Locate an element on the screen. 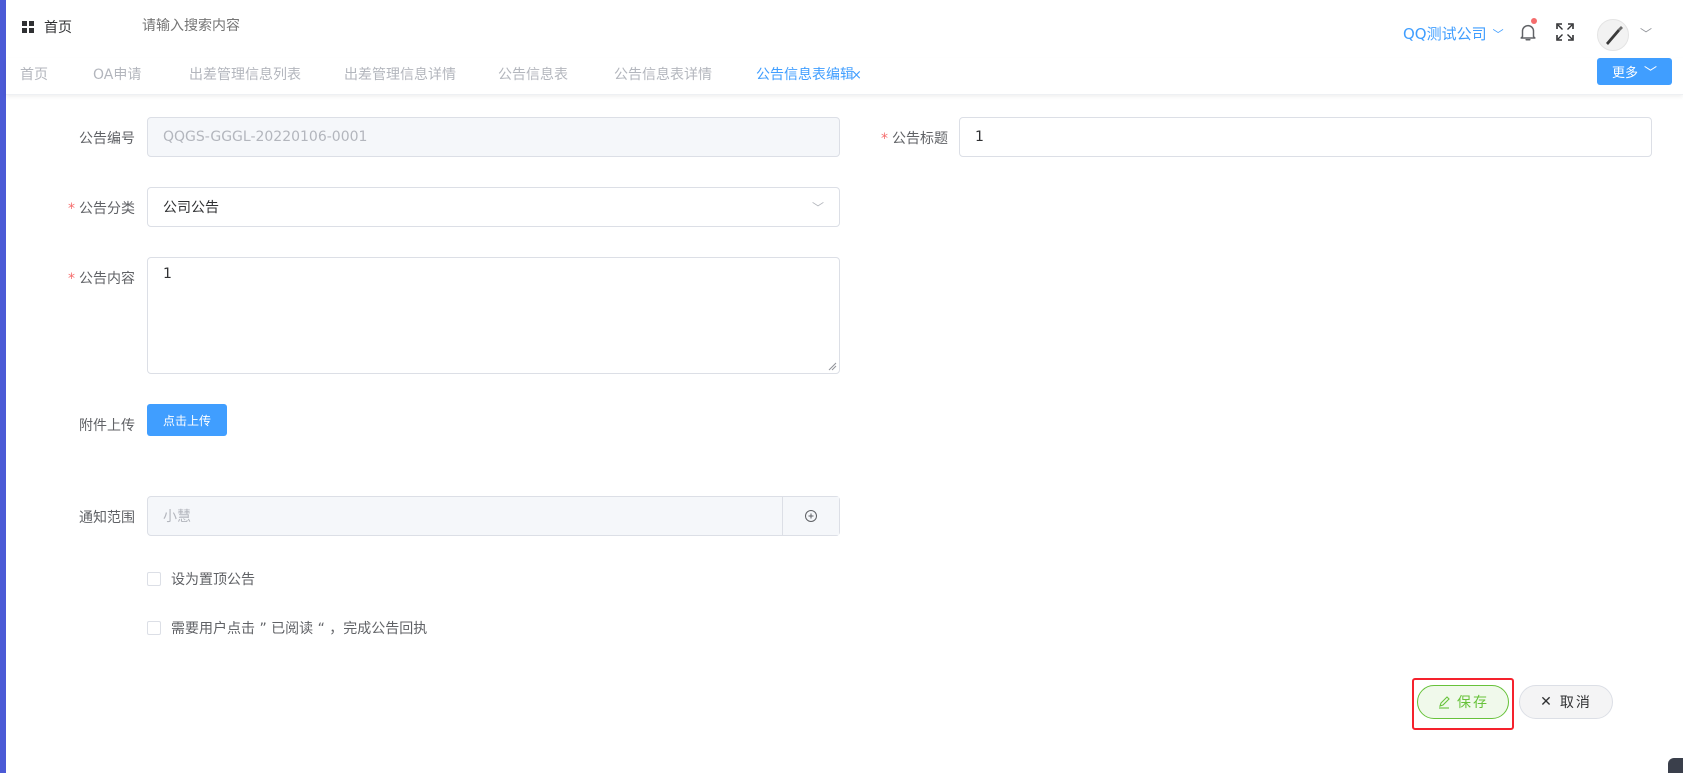  notify-scope-value: 小慧 is located at coordinates (177, 517).